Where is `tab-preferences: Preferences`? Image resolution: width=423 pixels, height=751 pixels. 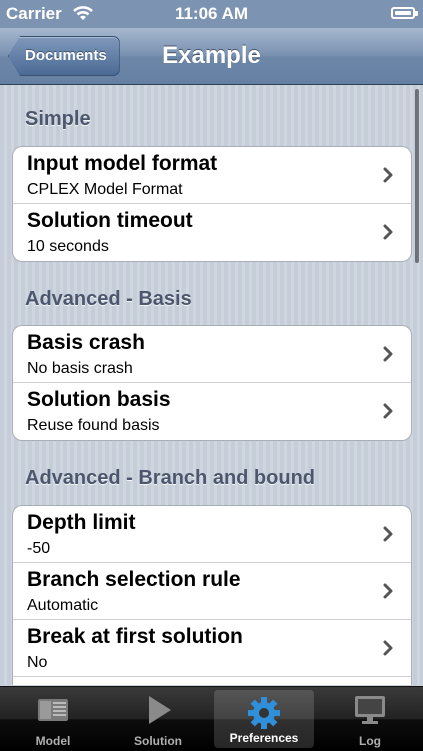 tab-preferences: Preferences is located at coordinates (264, 719).